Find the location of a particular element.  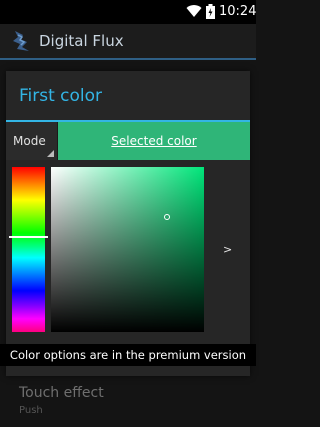

touch-effect-title: Touch effect is located at coordinates (61, 393).